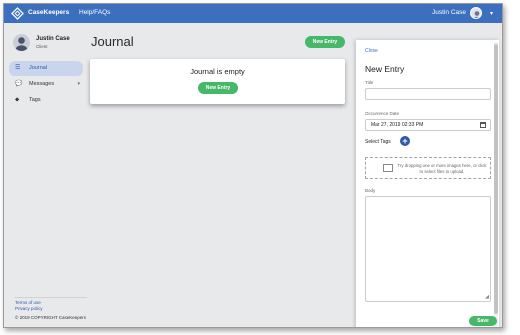  What do you see at coordinates (378, 142) in the screenshot?
I see `select-tags-label: Select Tags` at bounding box center [378, 142].